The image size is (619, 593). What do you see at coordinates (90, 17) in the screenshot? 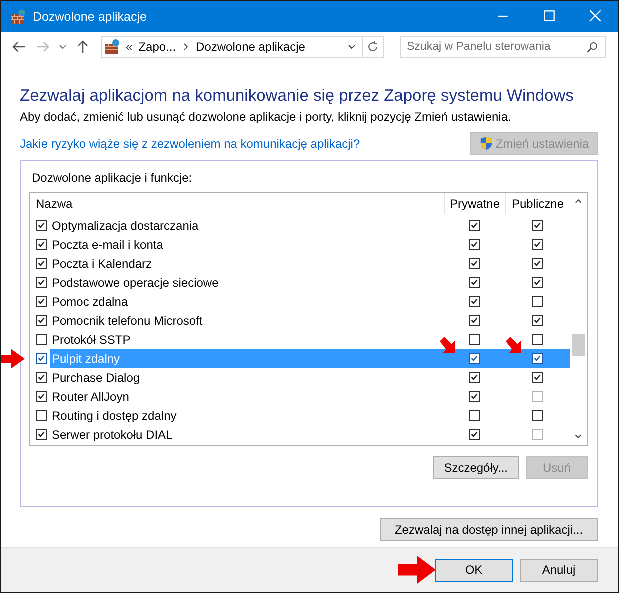
I see `window-title: Dozwolone aplikacje` at bounding box center [90, 17].